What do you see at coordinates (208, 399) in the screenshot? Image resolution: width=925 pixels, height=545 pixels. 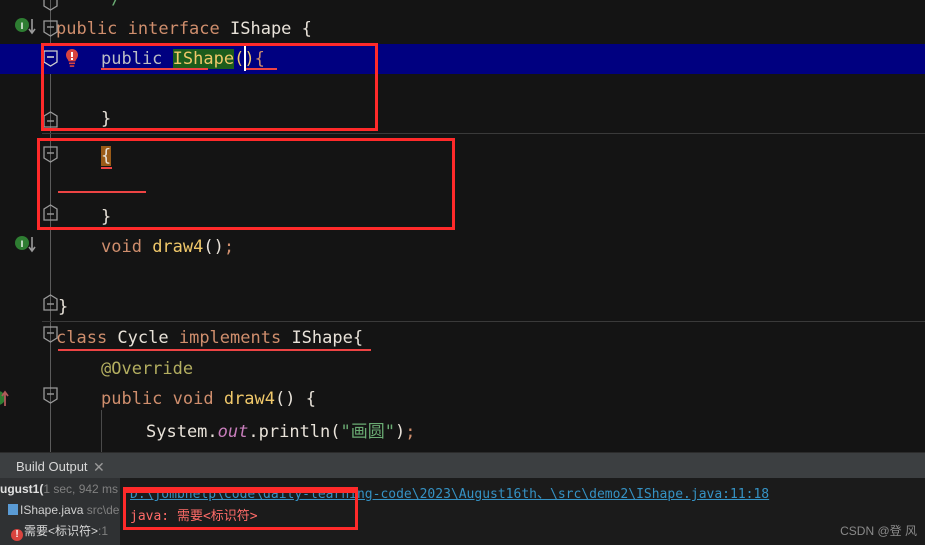 I see `code-text: public void draw4() {` at bounding box center [208, 399].